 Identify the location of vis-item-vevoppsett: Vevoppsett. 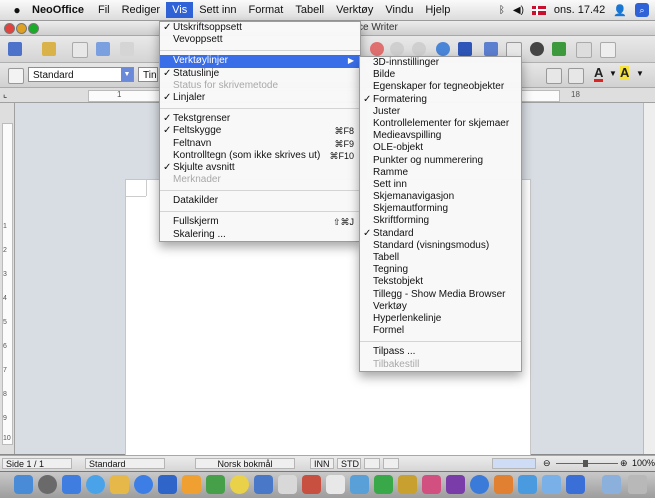
(260, 40).